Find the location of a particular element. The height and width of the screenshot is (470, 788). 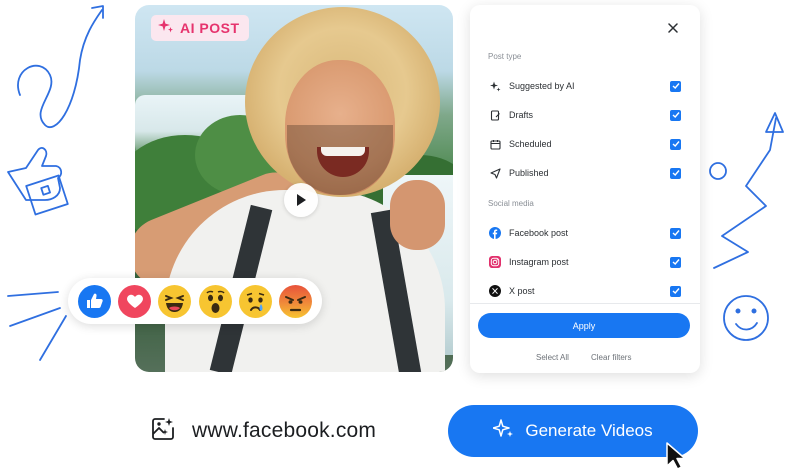

ai-post-badge: AI POST is located at coordinates (200, 28).